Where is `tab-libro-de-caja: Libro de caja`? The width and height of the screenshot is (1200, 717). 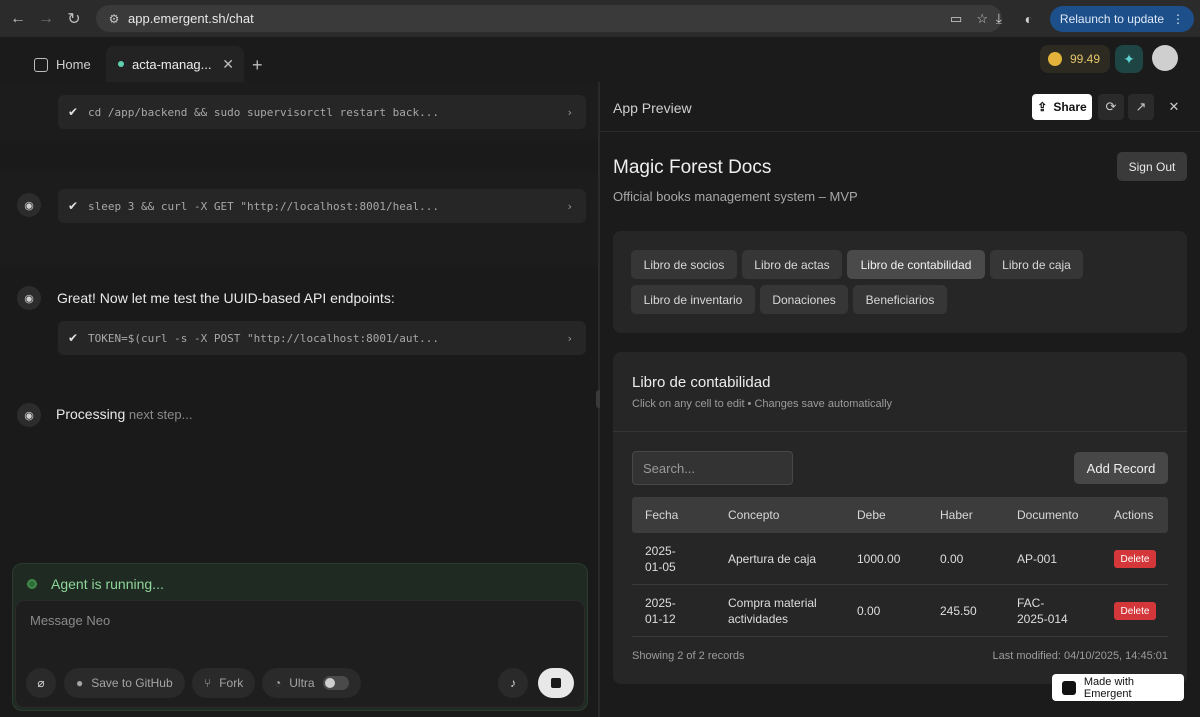
tab-libro-de-caja: Libro de caja is located at coordinates (1036, 264).